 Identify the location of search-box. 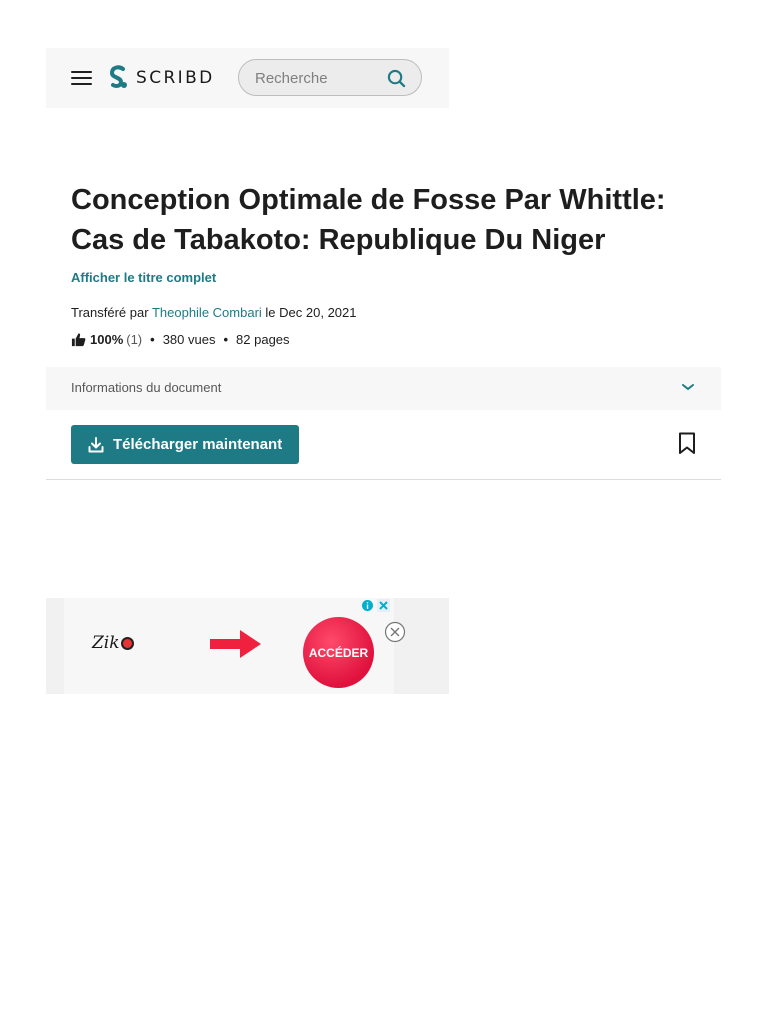
(330, 77).